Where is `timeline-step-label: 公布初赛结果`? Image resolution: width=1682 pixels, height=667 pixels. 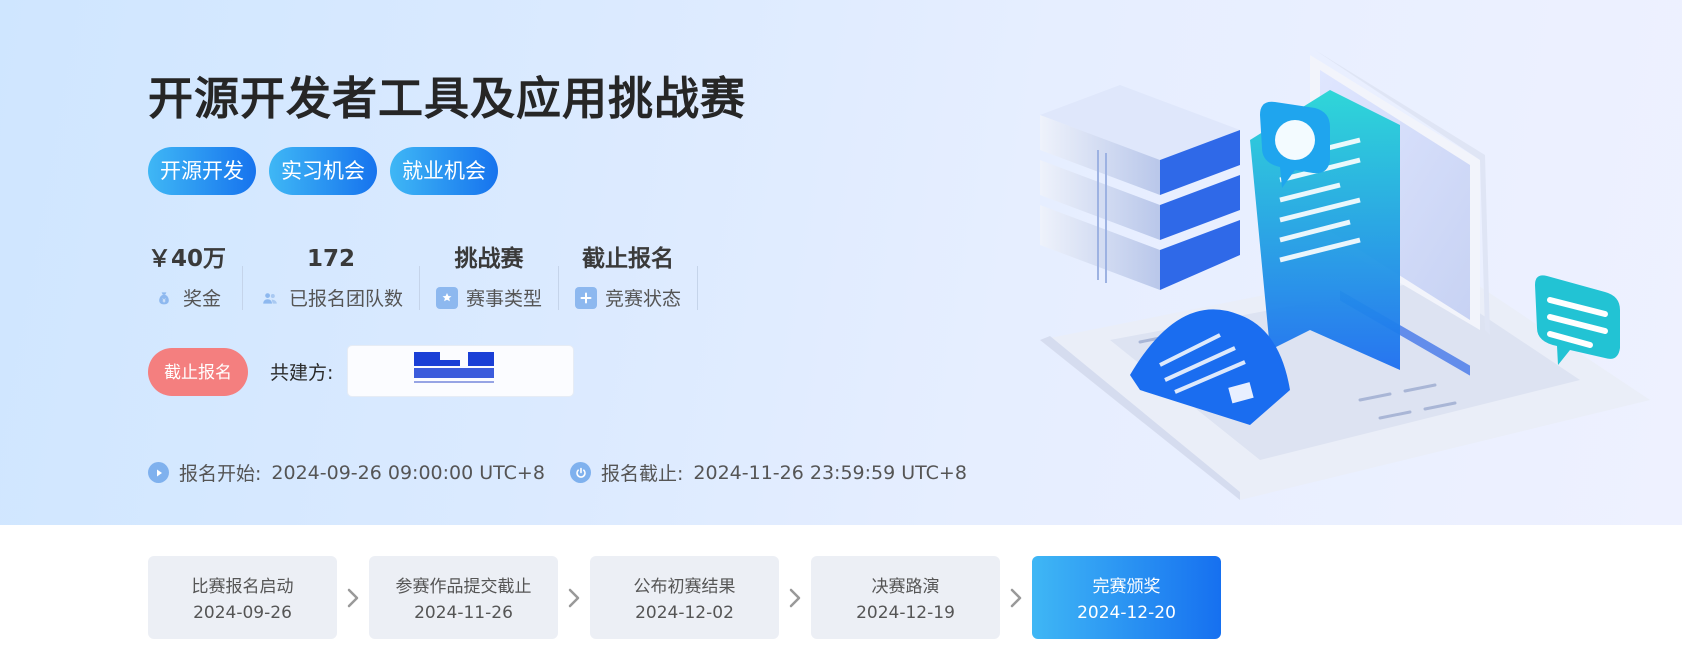 timeline-step-label: 公布初赛结果 is located at coordinates (684, 587).